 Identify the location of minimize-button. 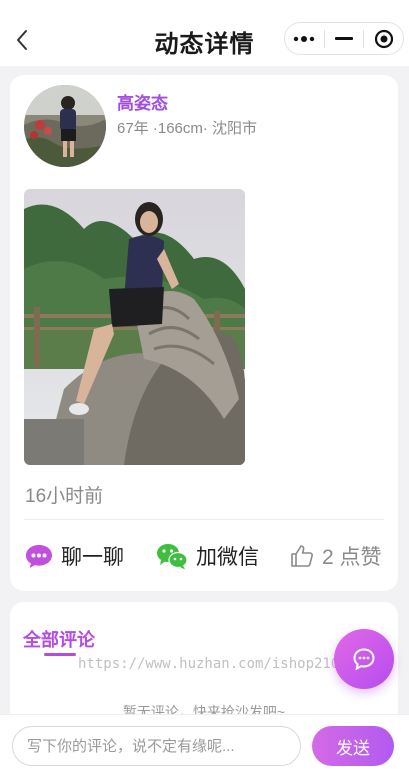
(344, 38).